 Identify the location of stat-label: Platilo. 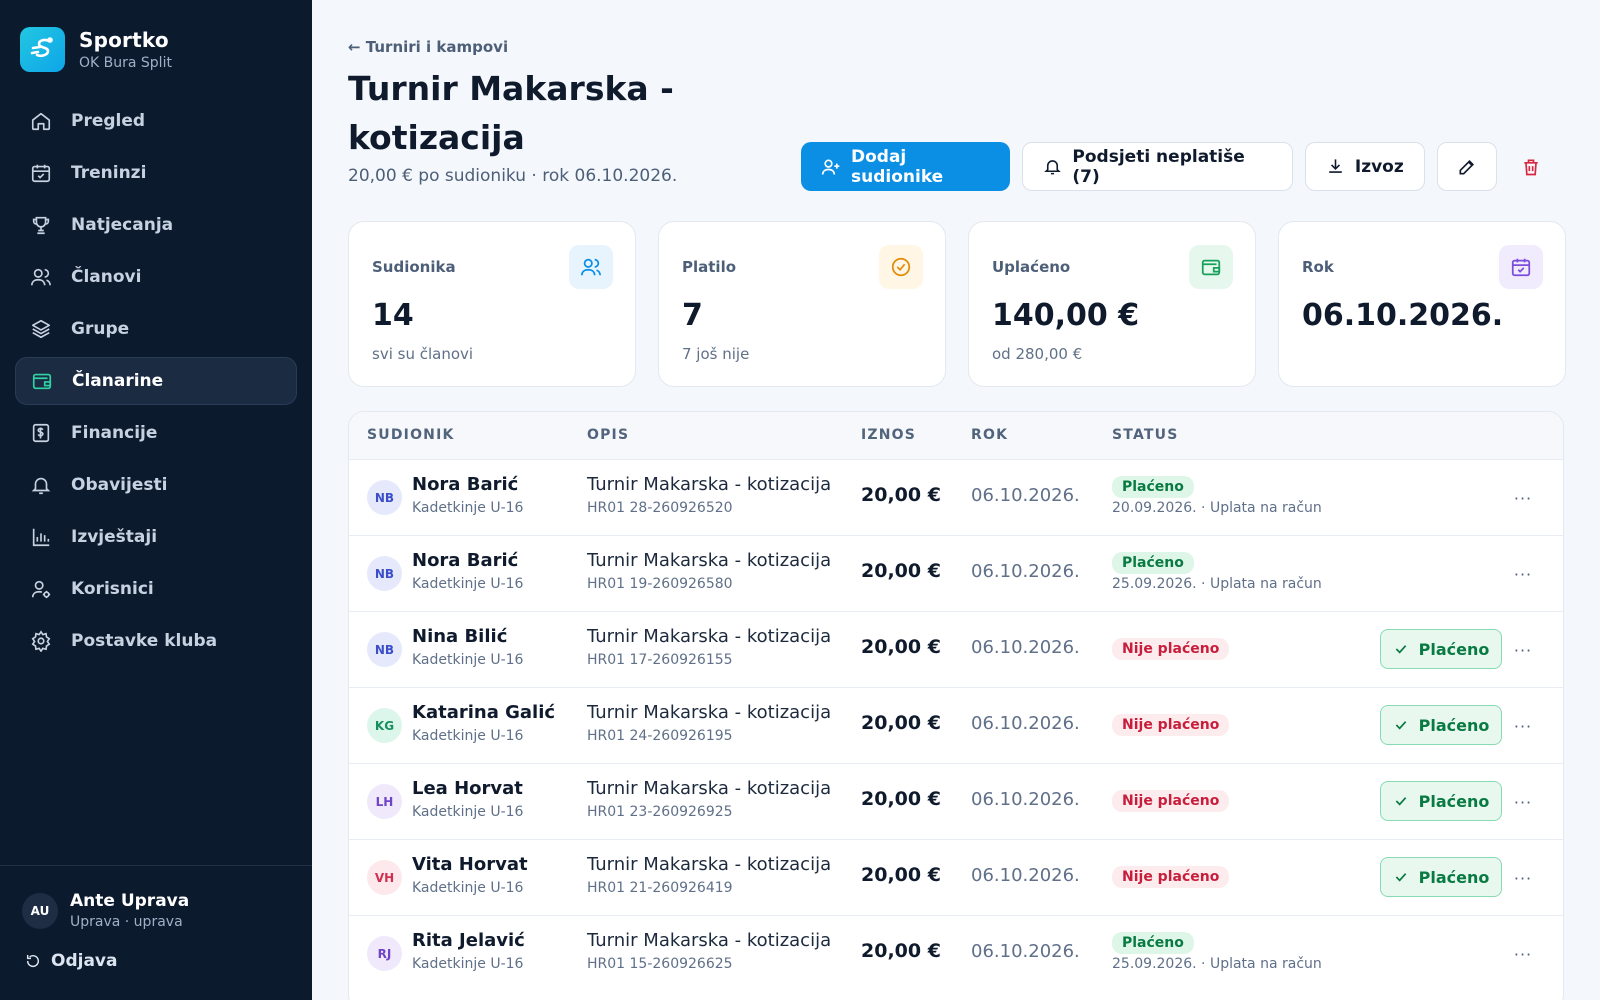
(709, 267).